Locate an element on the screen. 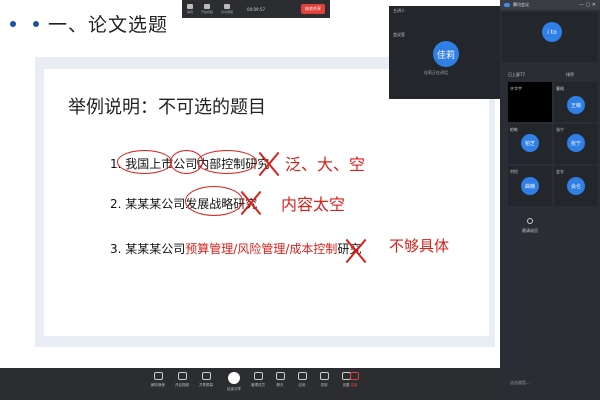 This screenshot has height=400, width=600. end-share-button: 结束共享 is located at coordinates (313, 9).